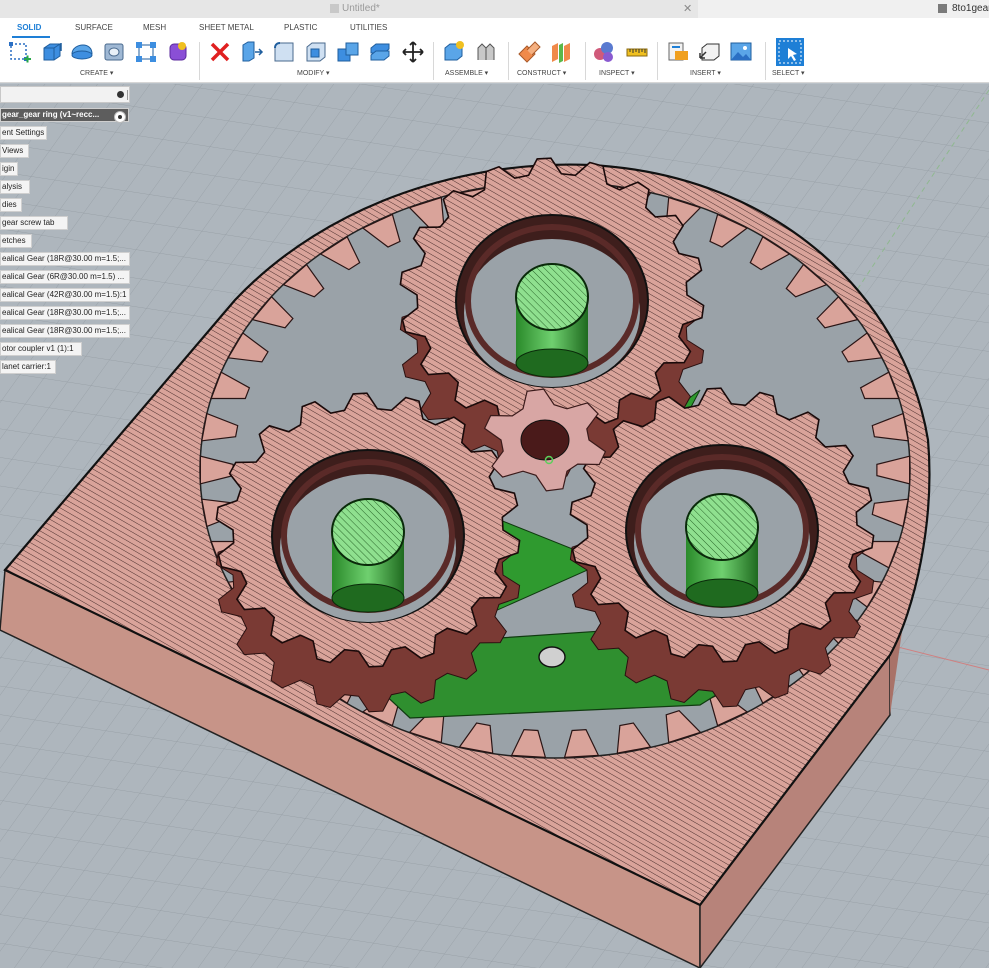 The height and width of the screenshot is (968, 989). Describe the element at coordinates (65, 94) in the screenshot. I see `browser-header` at that location.